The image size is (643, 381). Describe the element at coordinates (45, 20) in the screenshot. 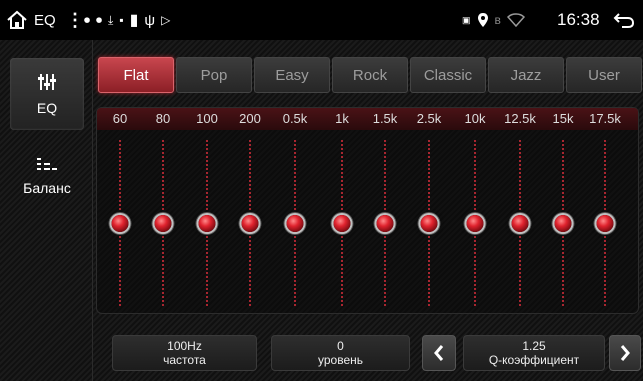

I see `app-title: EQ` at that location.